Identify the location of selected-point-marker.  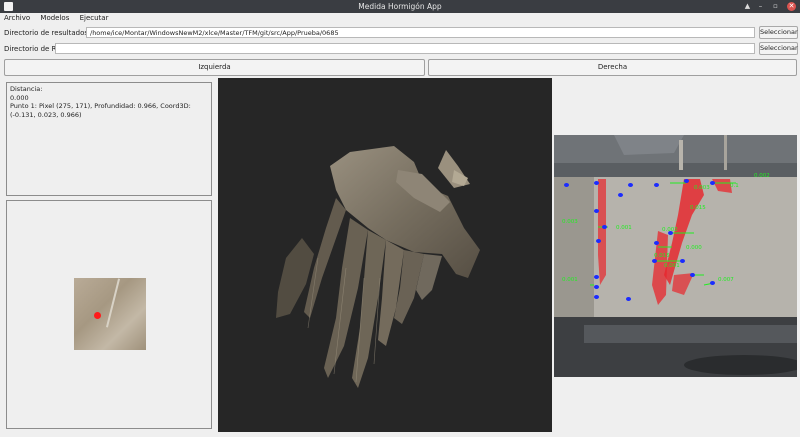
(97, 315).